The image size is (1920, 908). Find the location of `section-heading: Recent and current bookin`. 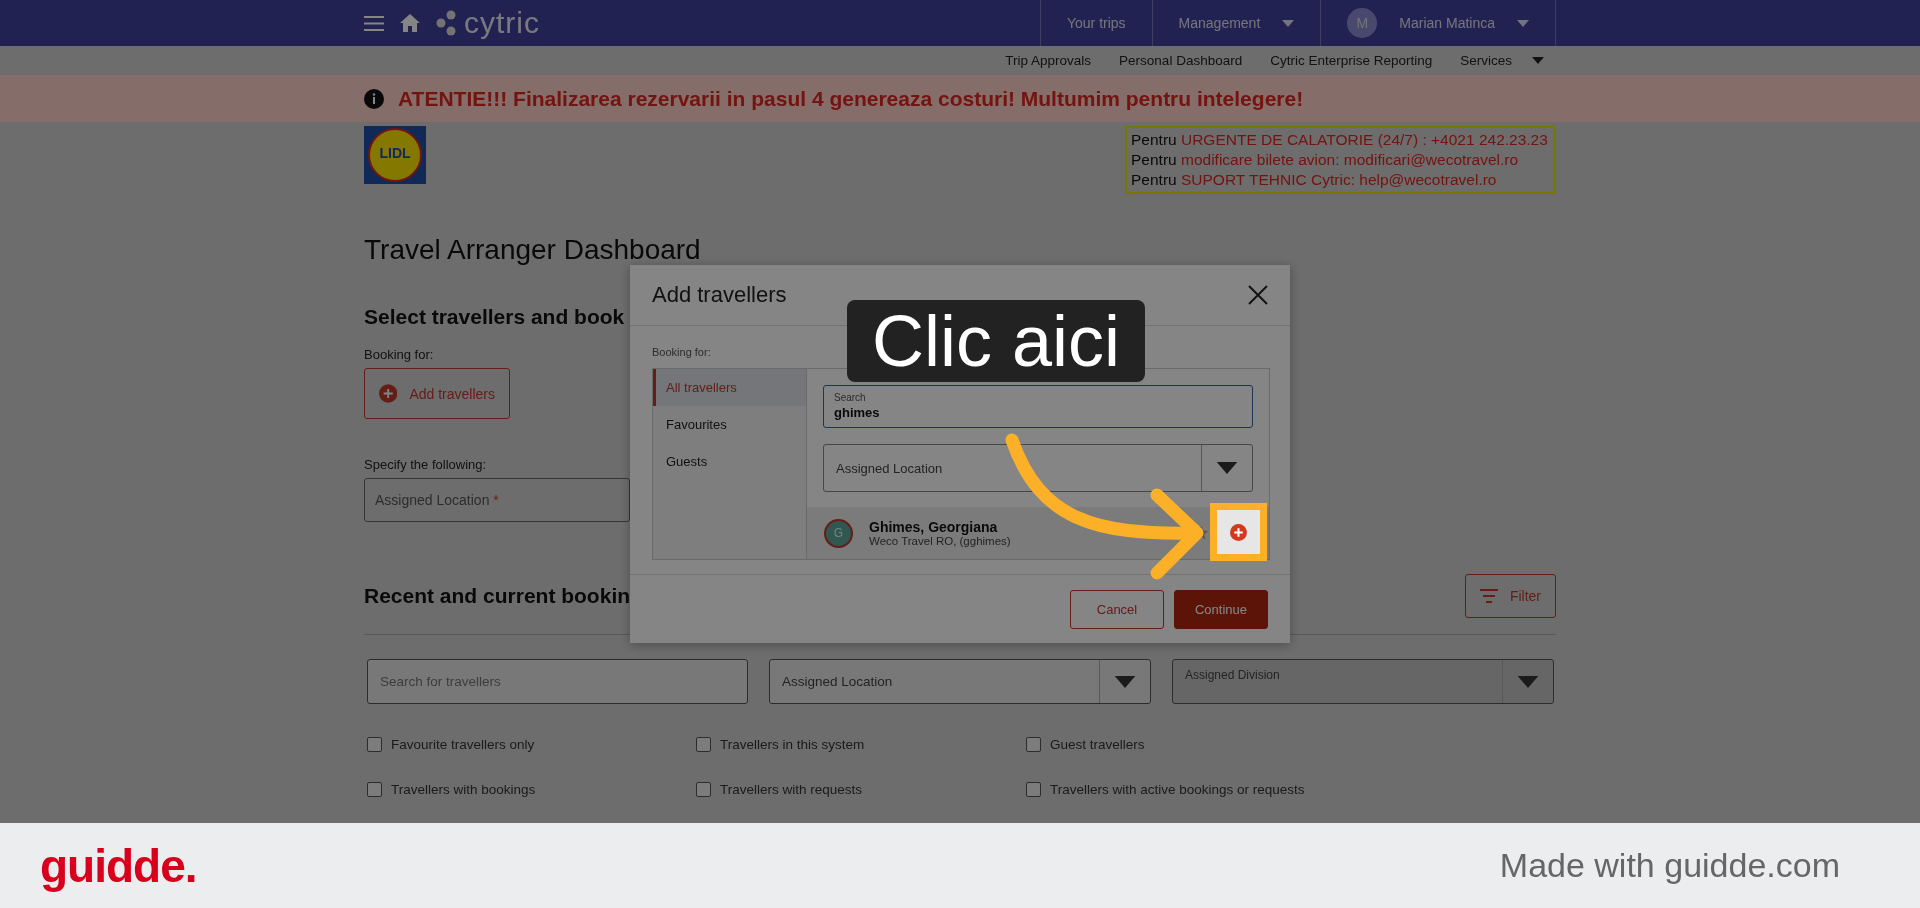

section-heading: Recent and current bookin is located at coordinates (497, 596).